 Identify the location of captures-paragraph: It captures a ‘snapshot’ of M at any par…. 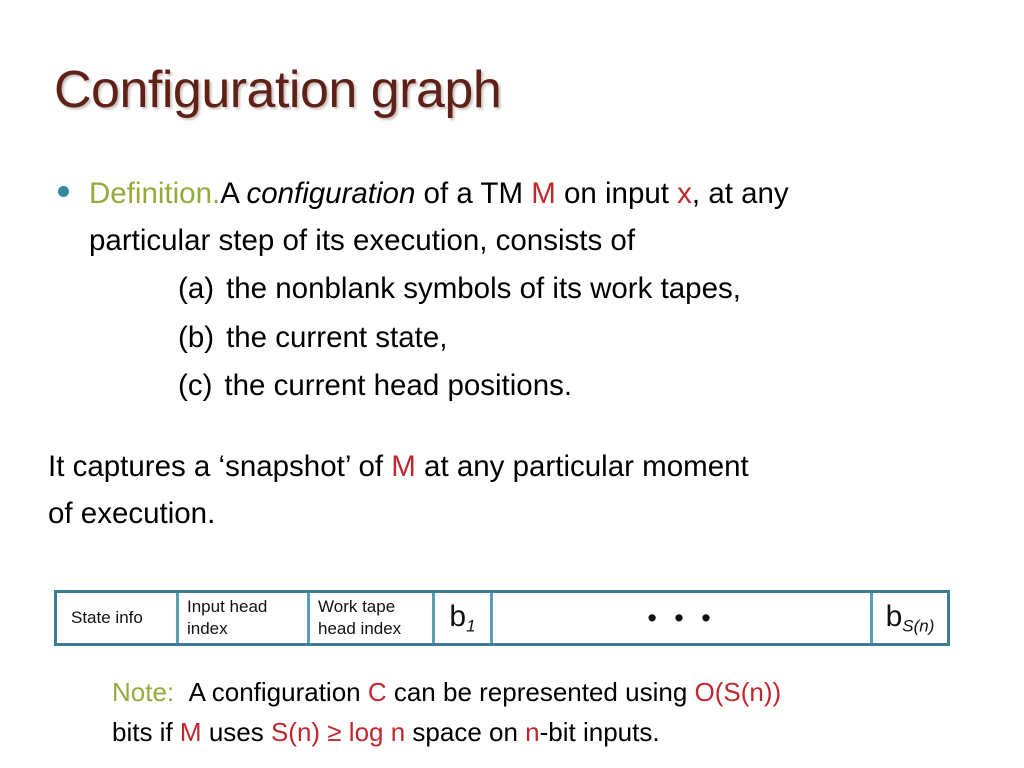
(507, 490).